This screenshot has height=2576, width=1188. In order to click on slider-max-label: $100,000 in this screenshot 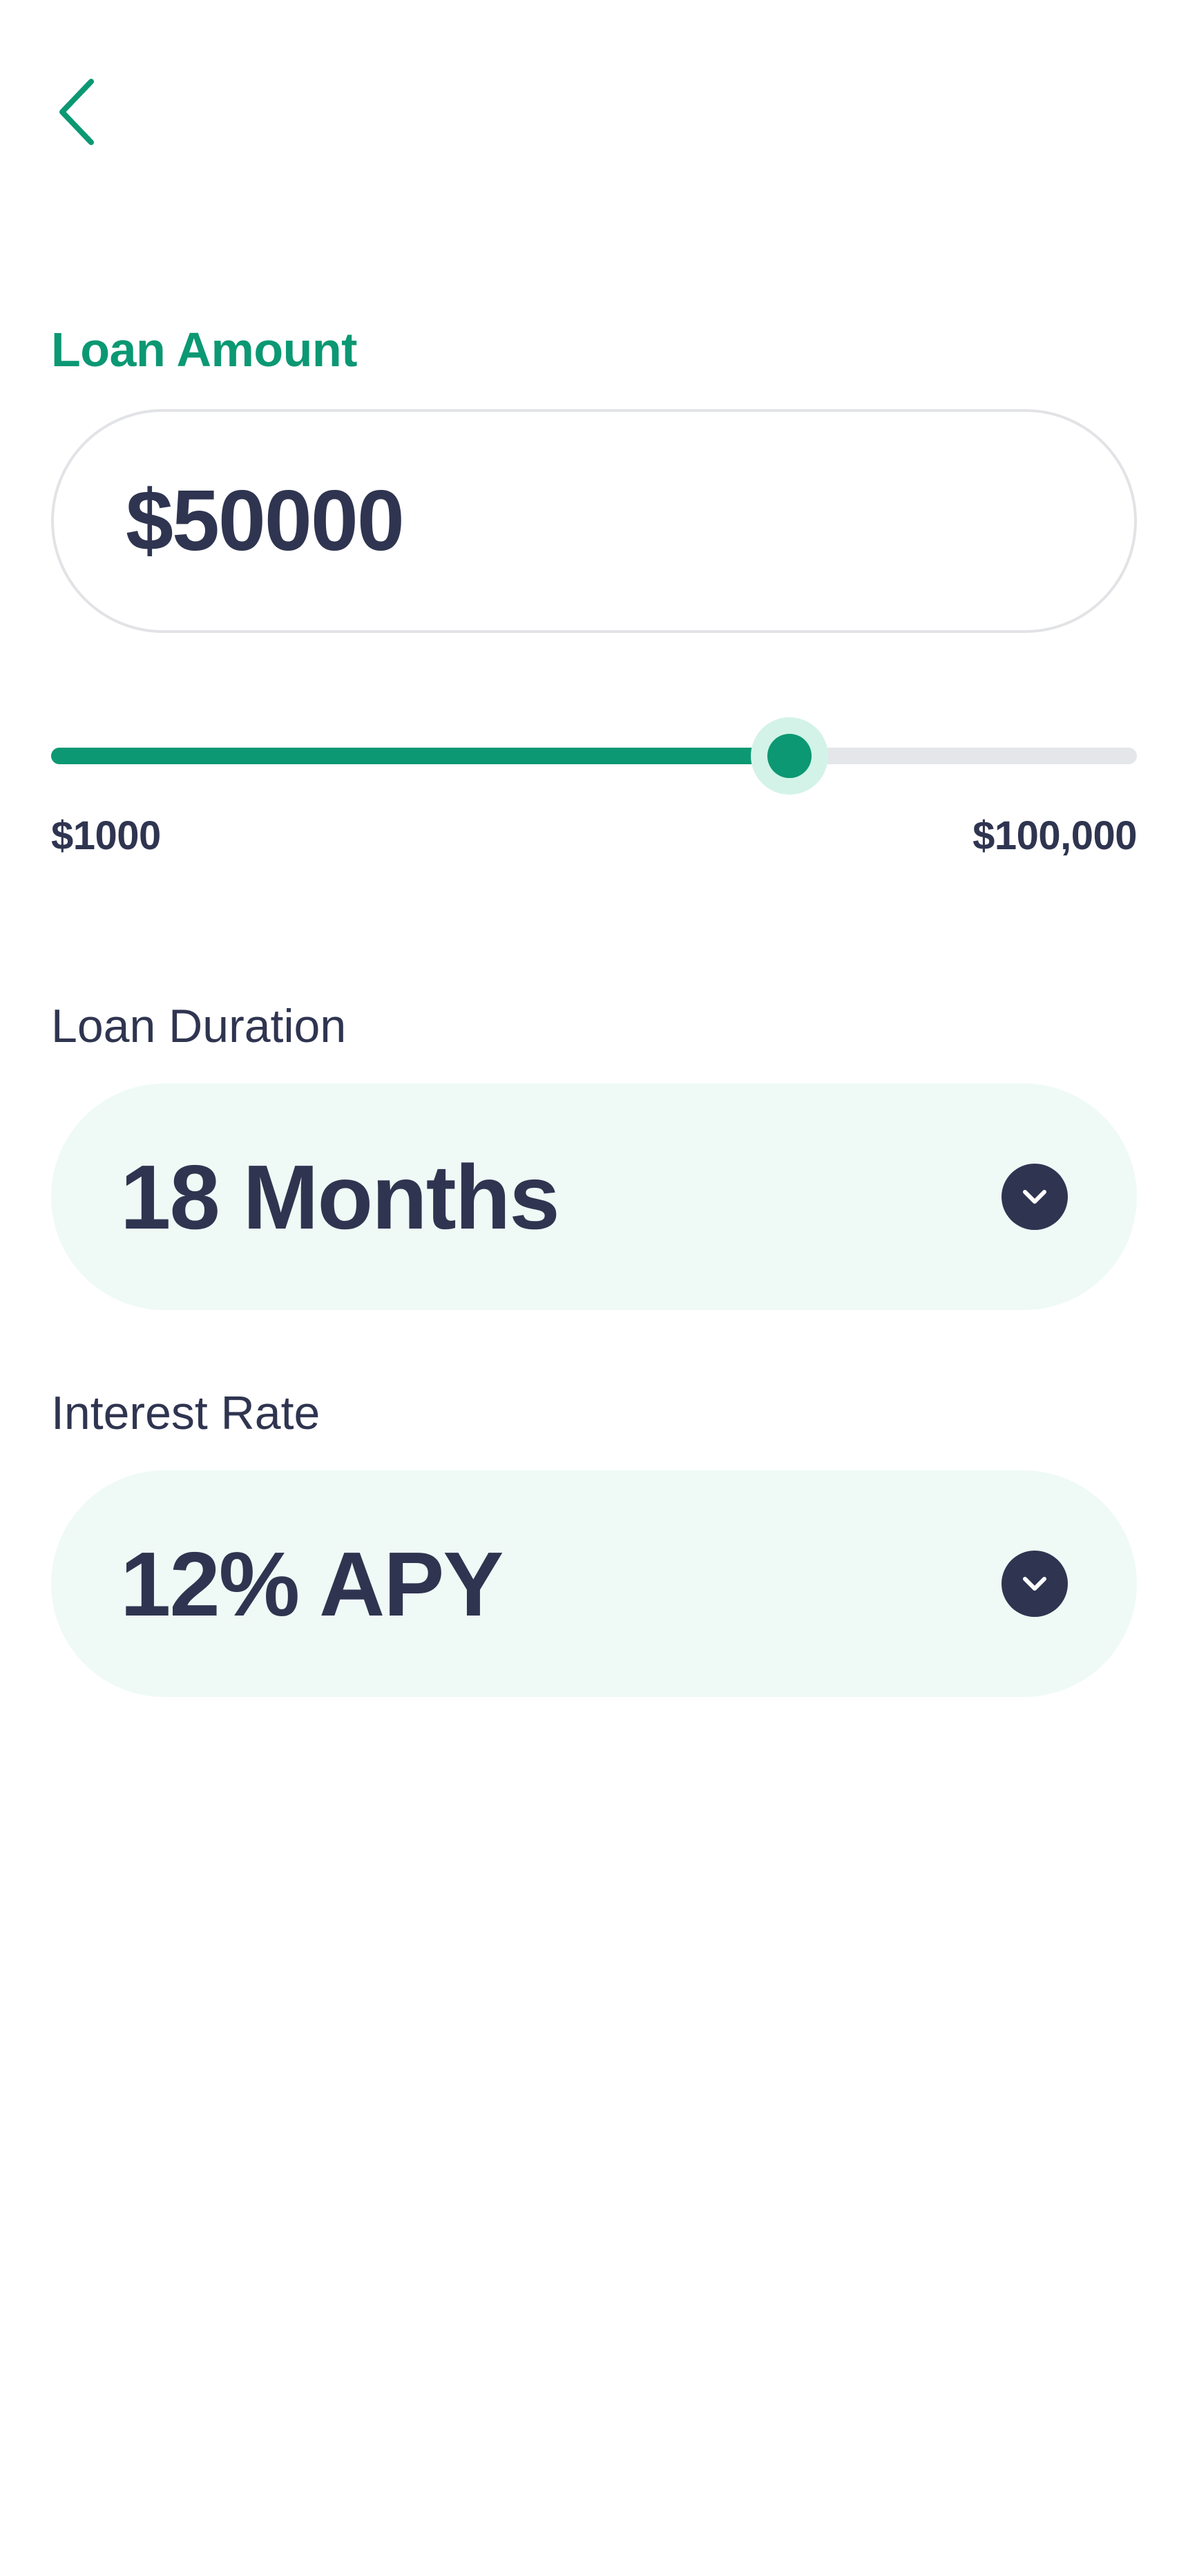, I will do `click(1055, 835)`.